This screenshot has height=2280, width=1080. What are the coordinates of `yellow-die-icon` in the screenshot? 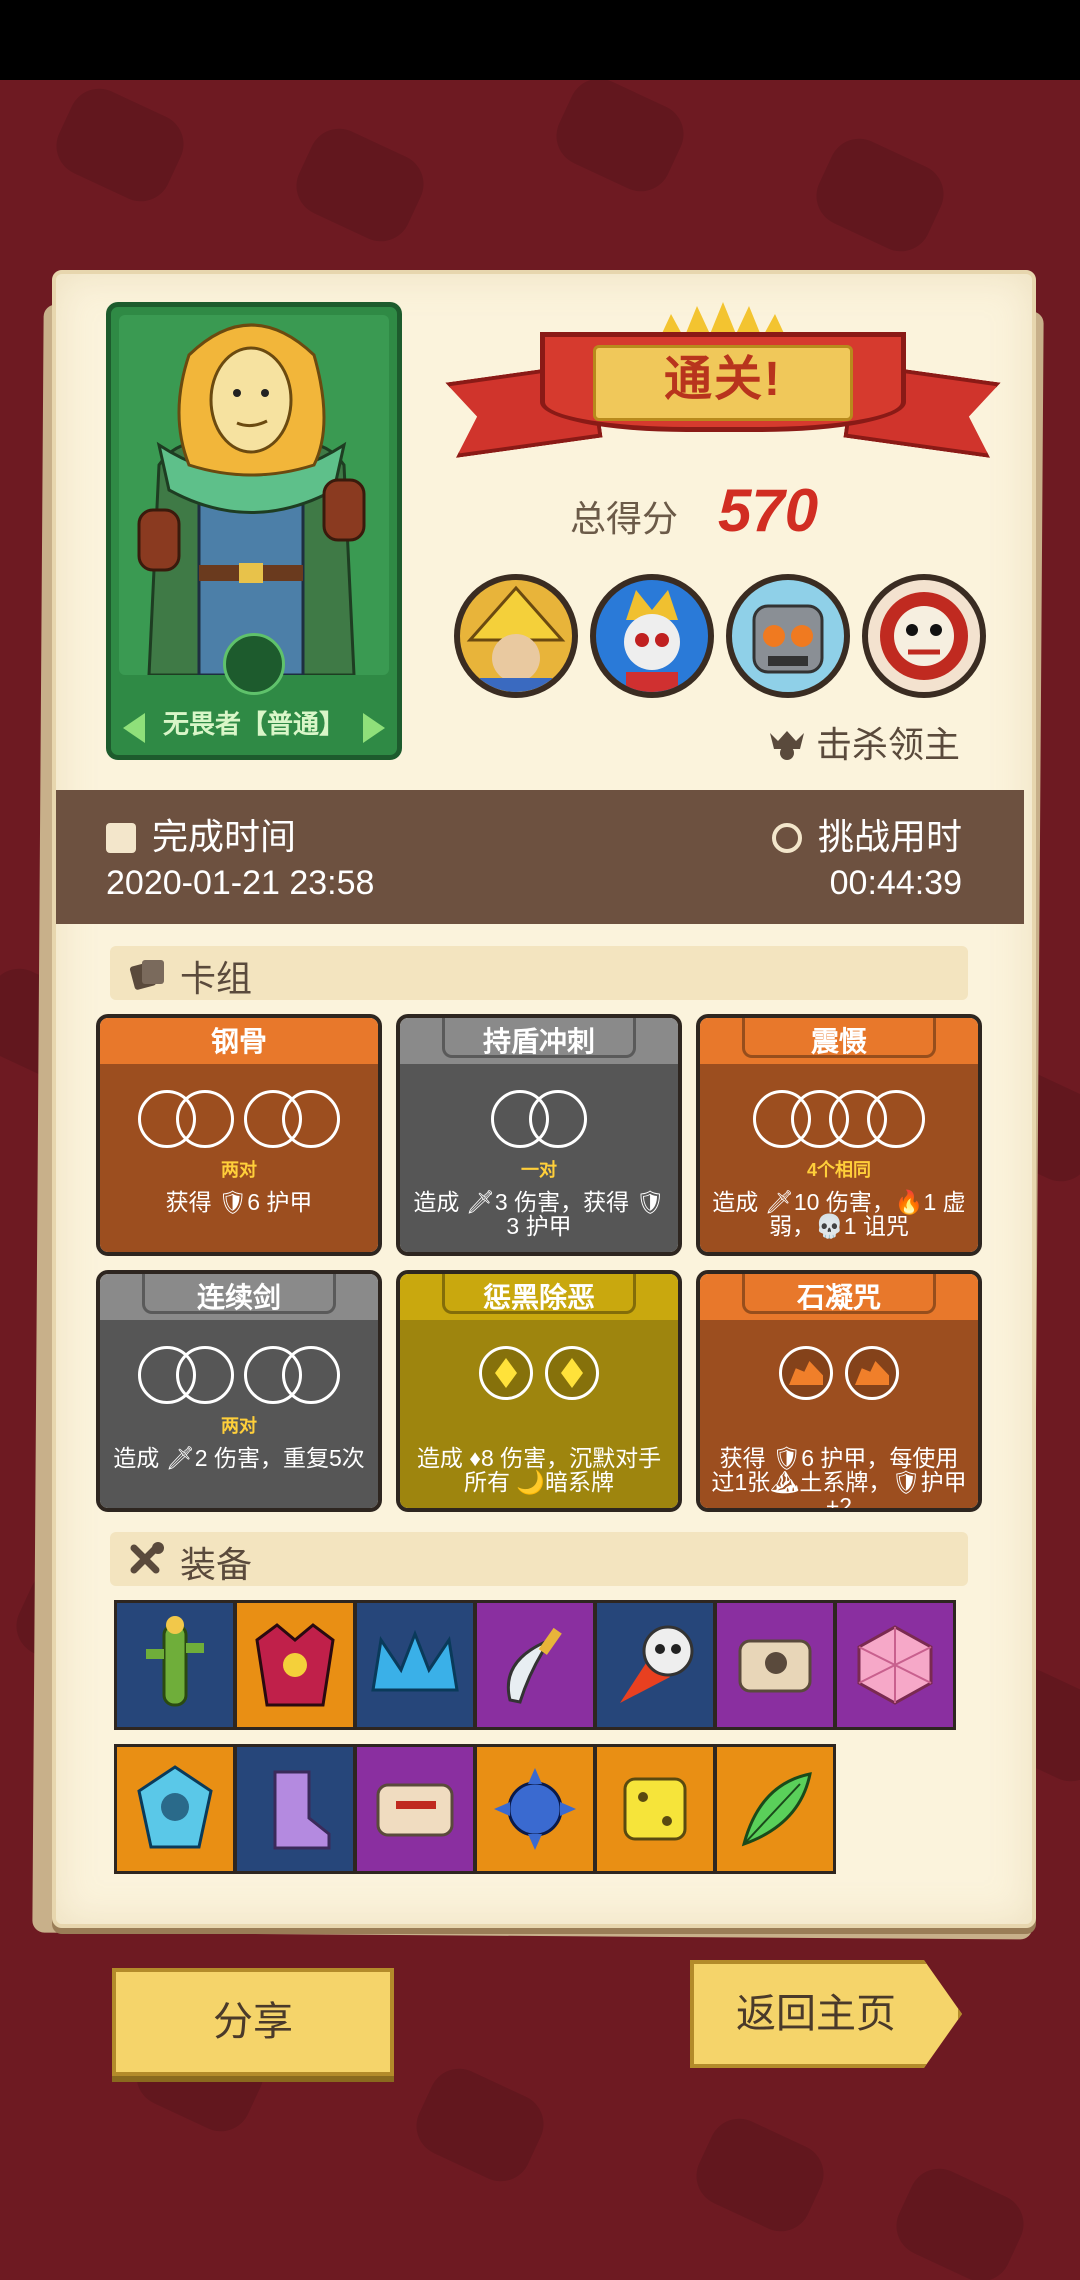 It's located at (655, 1809).